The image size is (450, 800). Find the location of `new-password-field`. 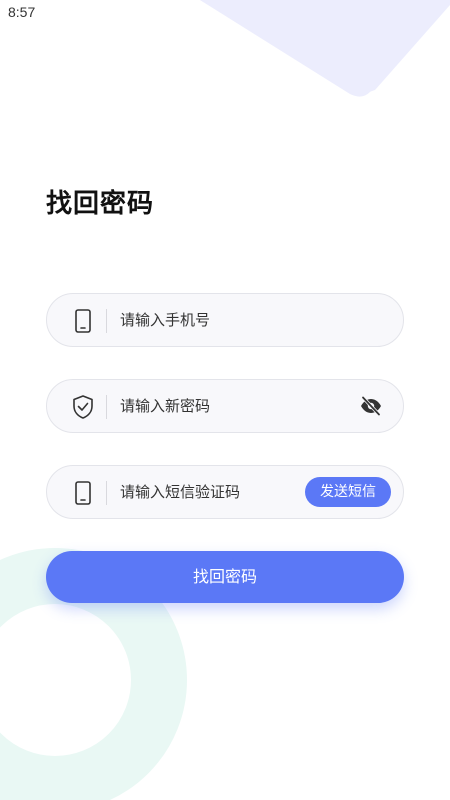

new-password-field is located at coordinates (225, 406).